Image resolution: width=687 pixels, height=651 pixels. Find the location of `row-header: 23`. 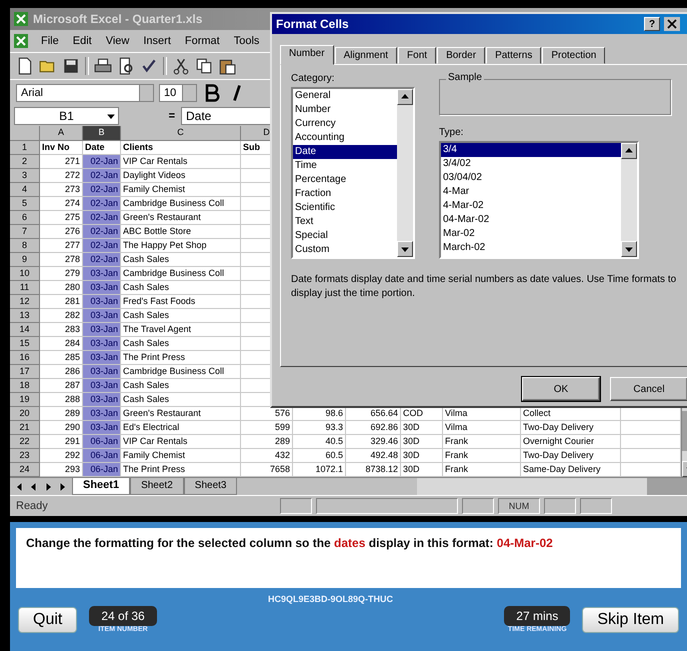

row-header: 23 is located at coordinates (25, 456).